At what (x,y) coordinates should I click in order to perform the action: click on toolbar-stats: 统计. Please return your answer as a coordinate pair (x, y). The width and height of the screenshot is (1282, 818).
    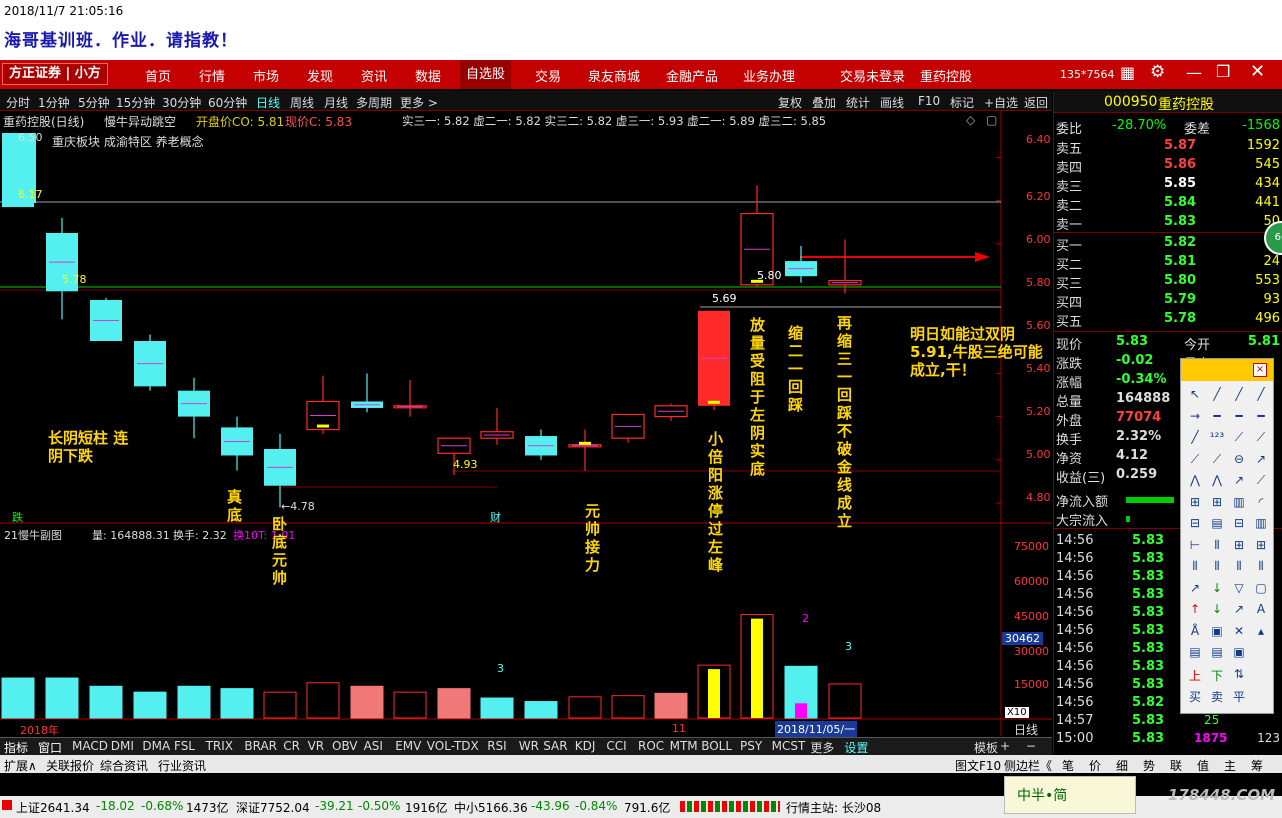
    Looking at the image, I should click on (858, 102).